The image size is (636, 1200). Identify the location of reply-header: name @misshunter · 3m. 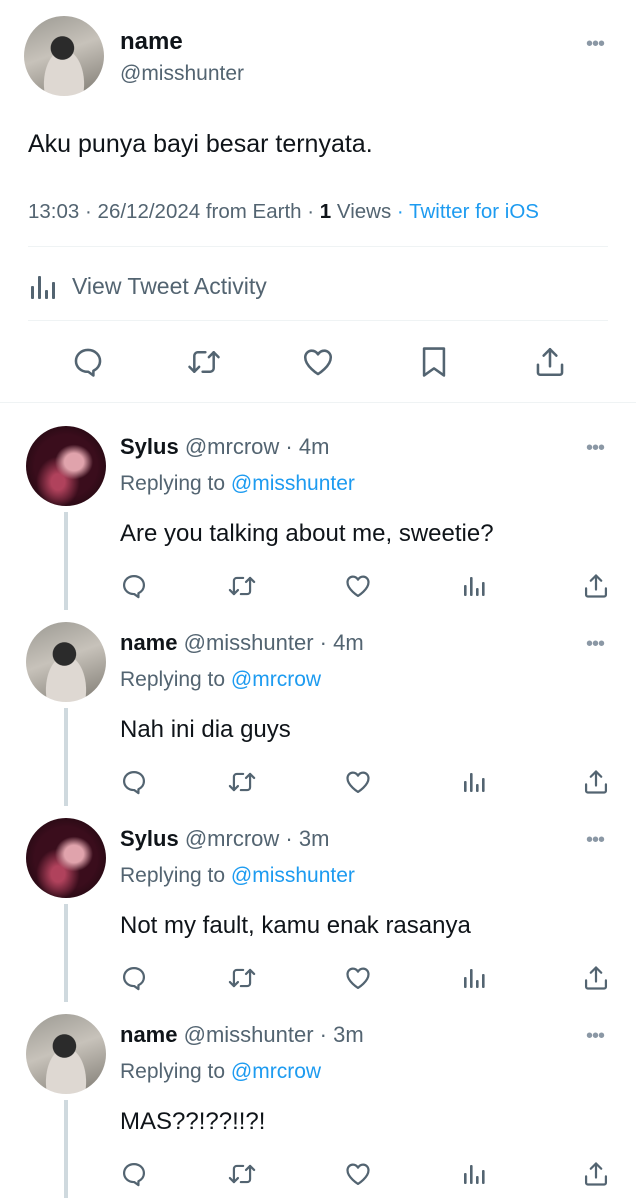
(242, 1035).